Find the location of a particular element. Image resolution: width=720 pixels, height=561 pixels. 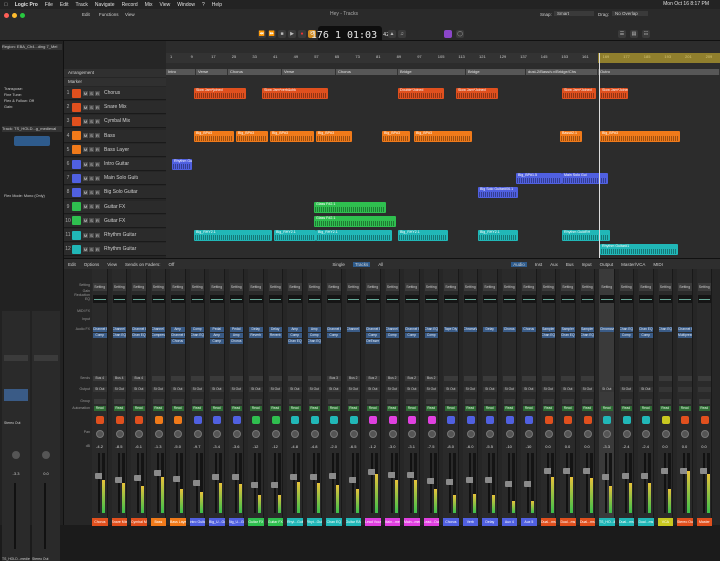

play-button: ▶ is located at coordinates (292, 34).